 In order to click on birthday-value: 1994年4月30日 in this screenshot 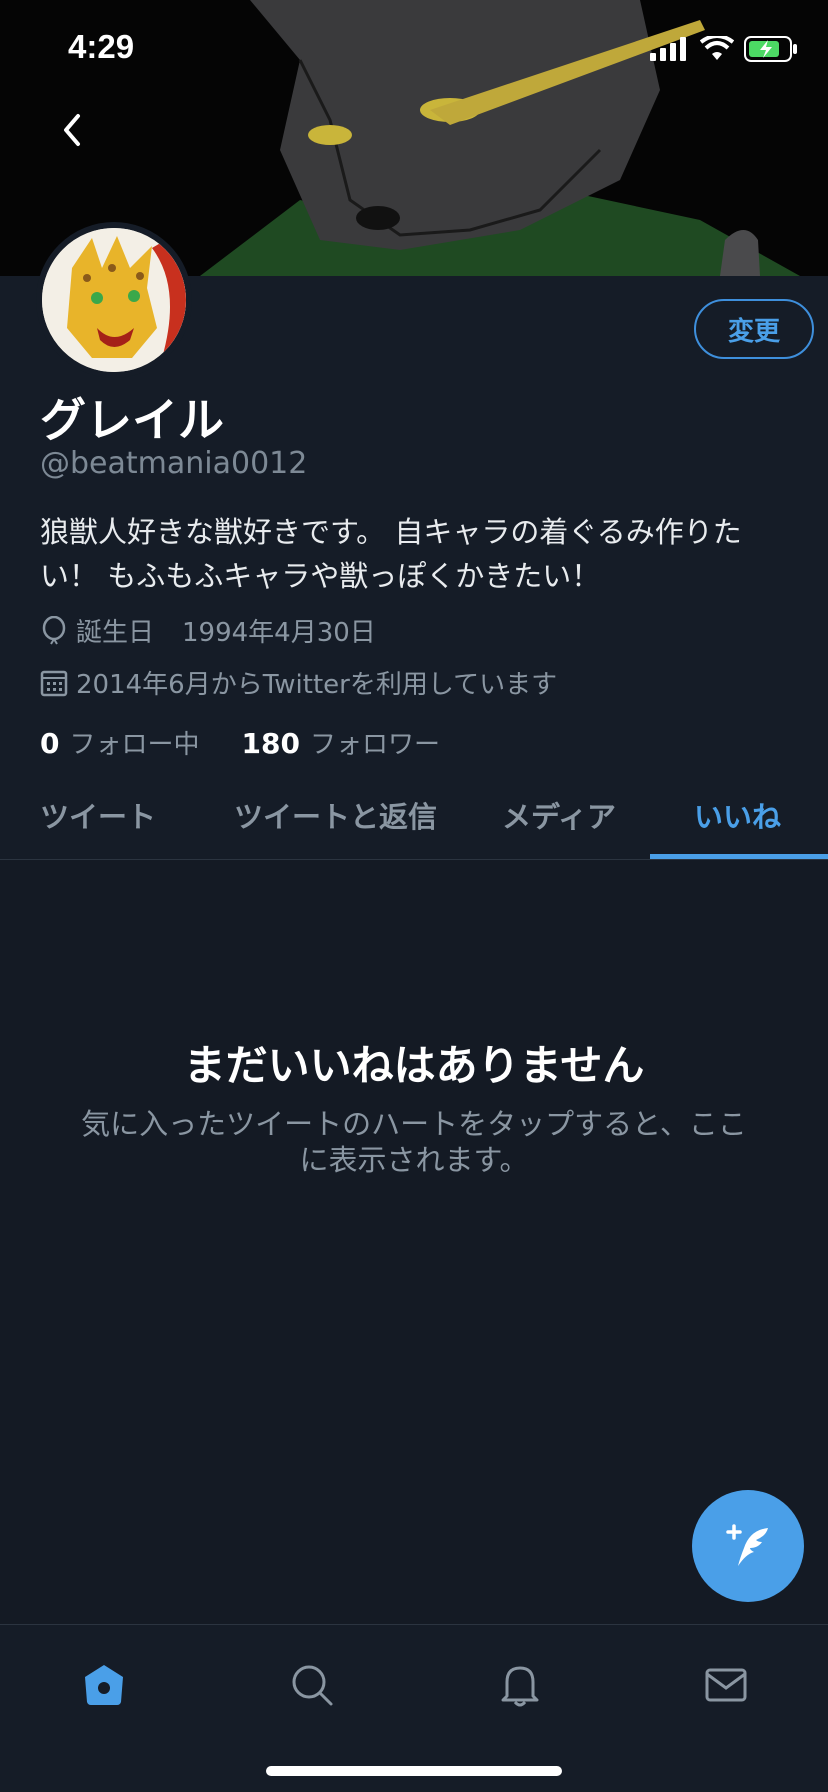, I will do `click(279, 633)`.